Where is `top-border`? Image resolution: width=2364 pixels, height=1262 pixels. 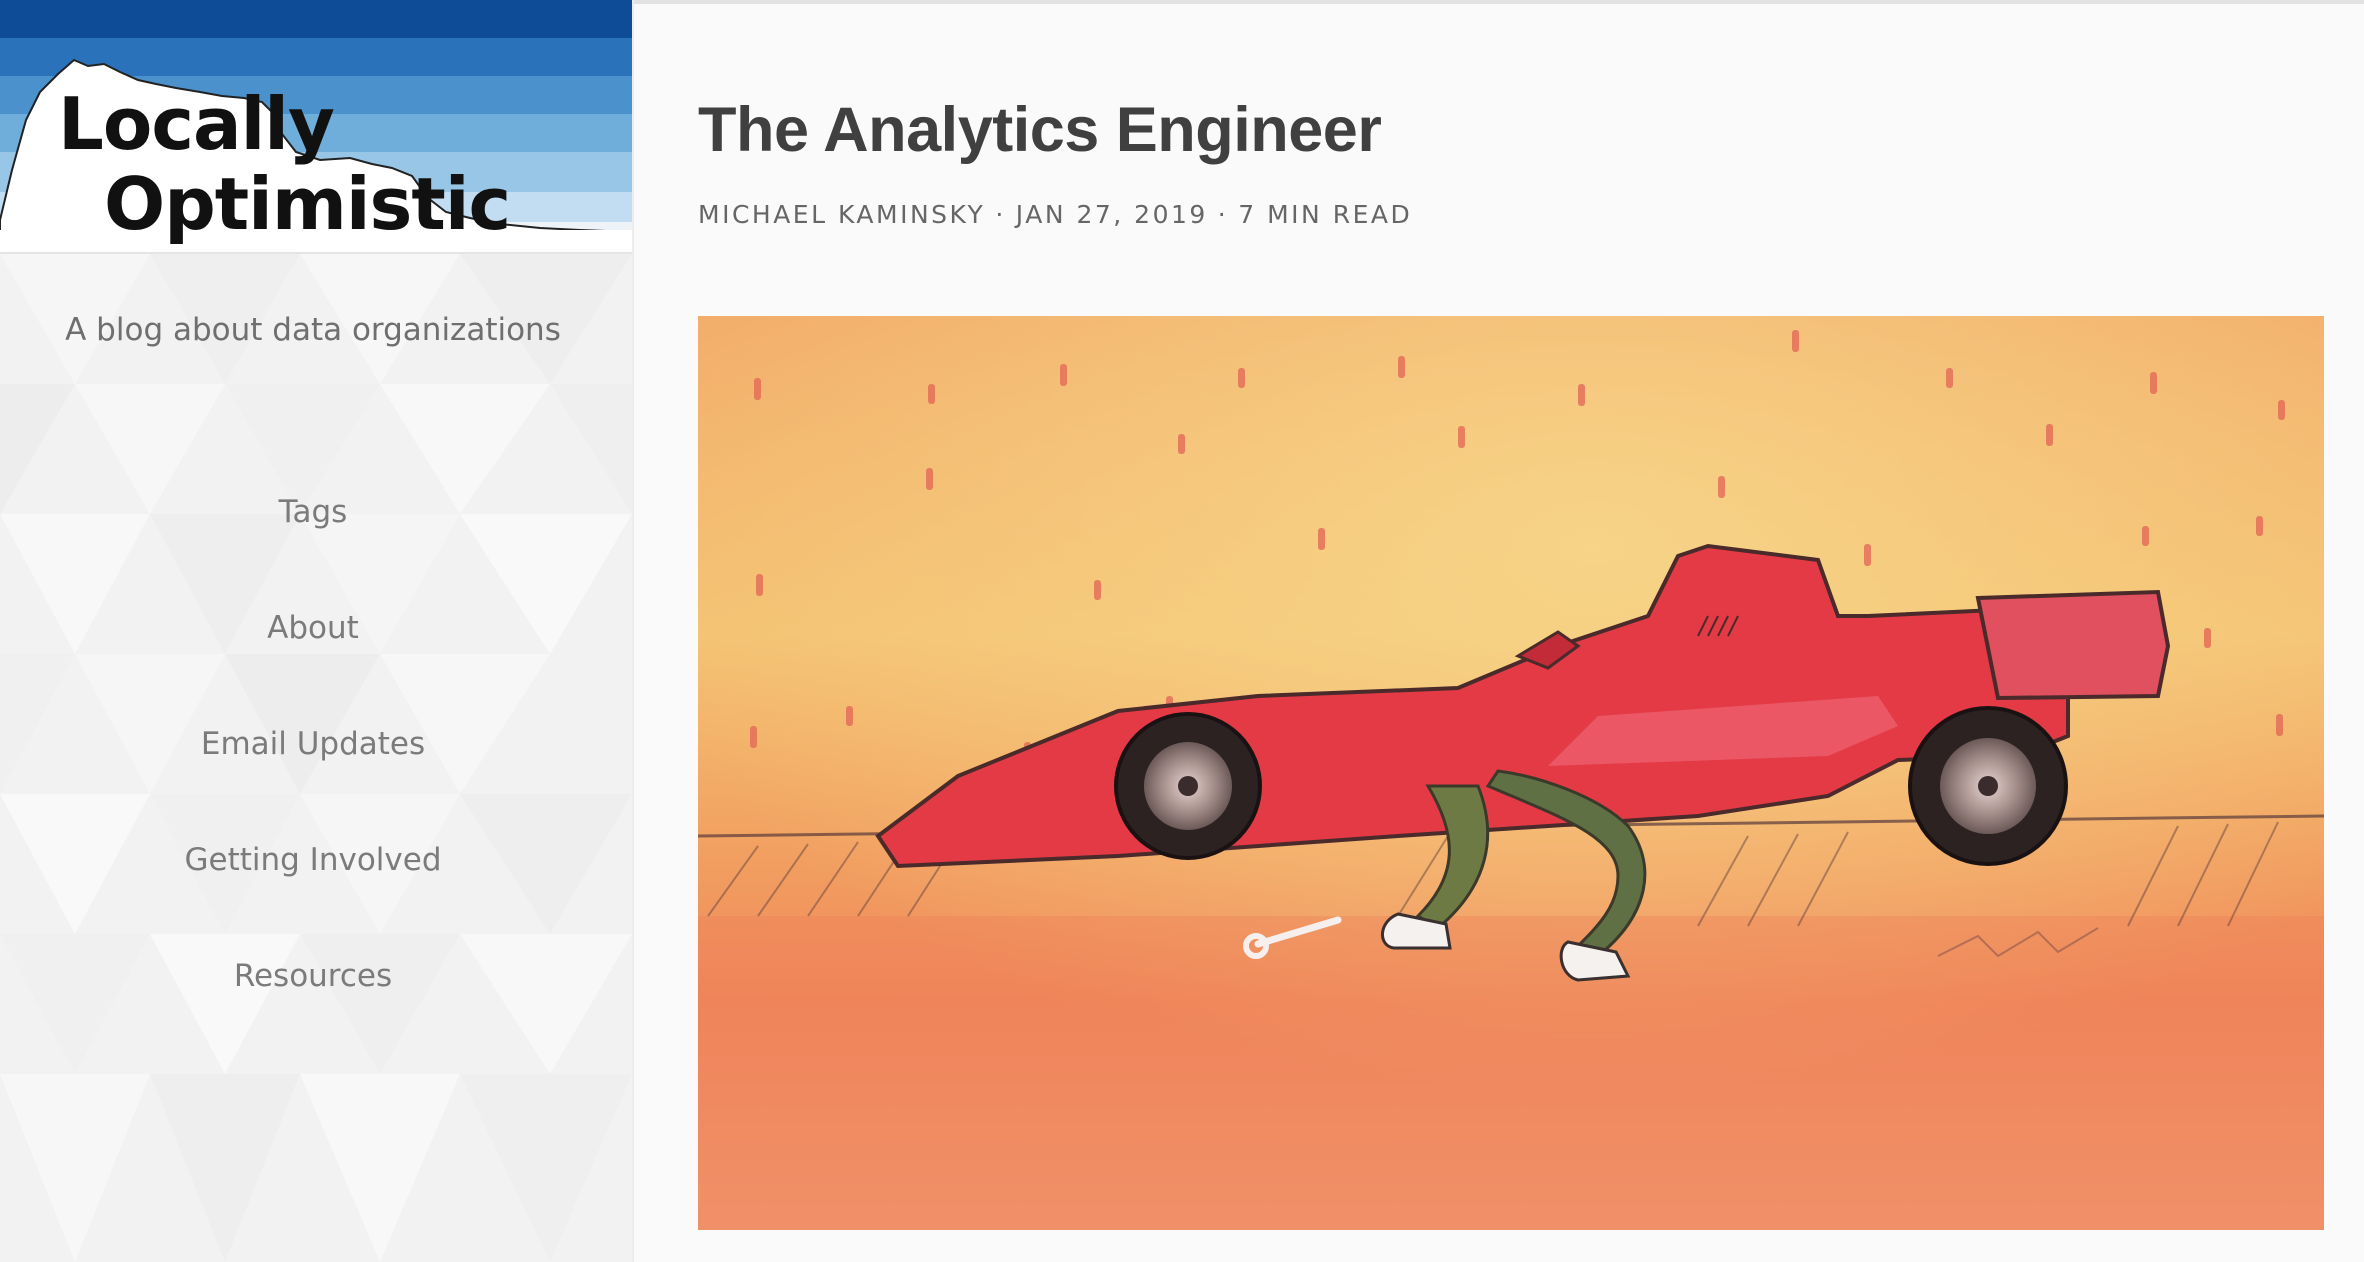 top-border is located at coordinates (1498, 2).